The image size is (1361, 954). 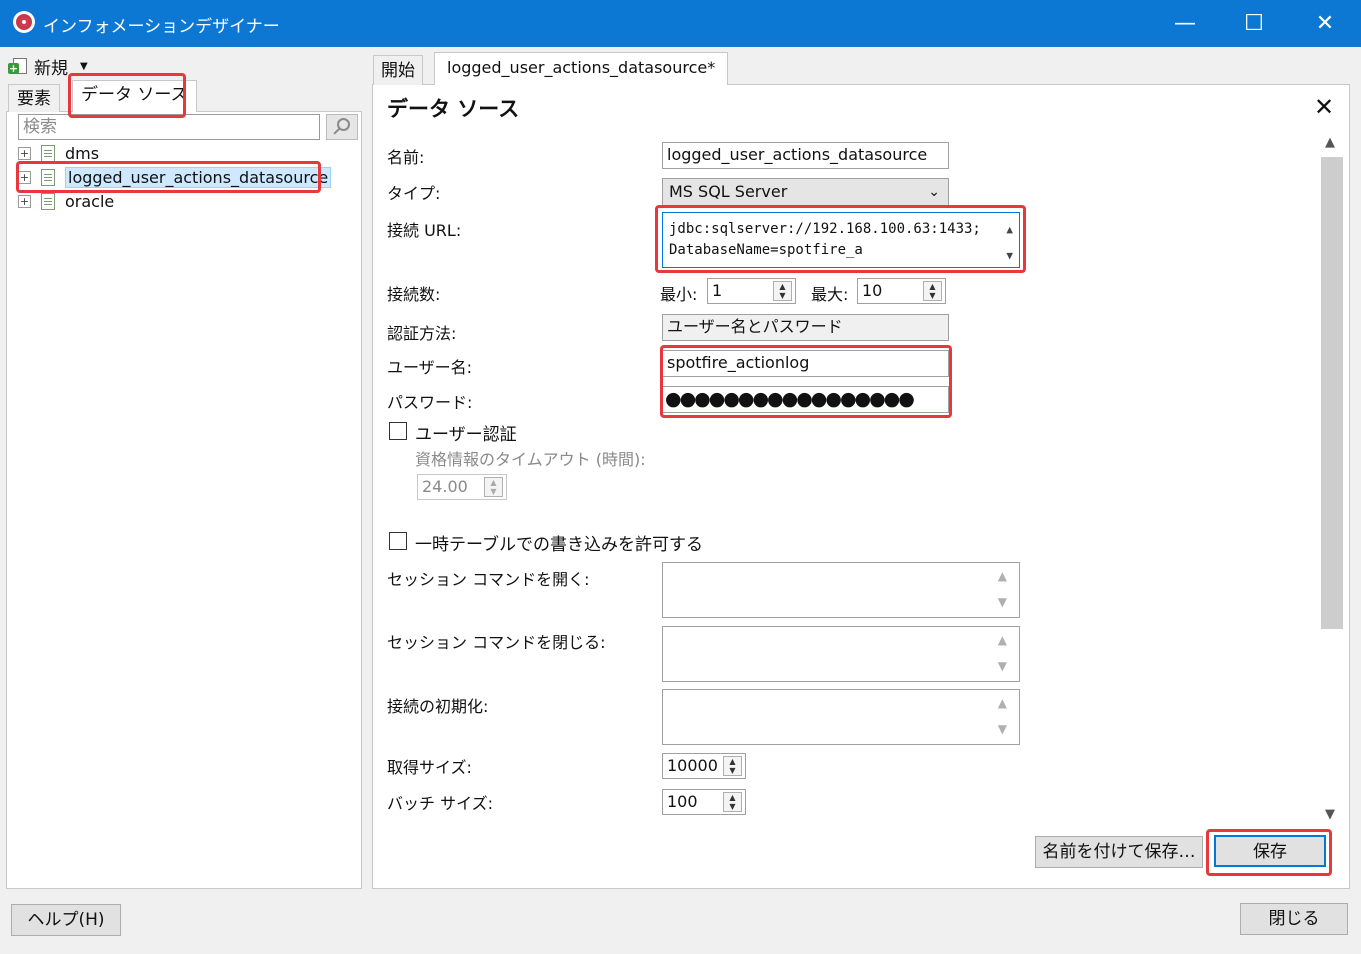 I want to click on tree-item-label: dms, so click(x=82, y=153).